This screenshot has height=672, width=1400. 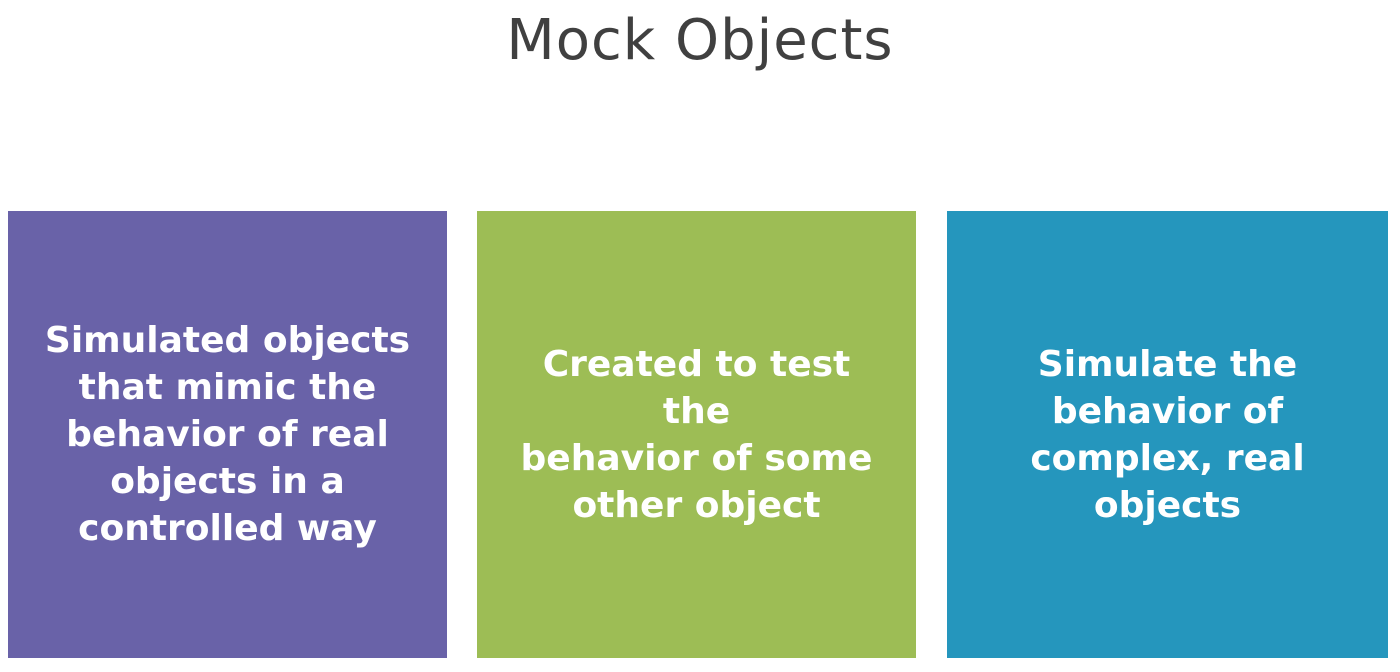 I want to click on slide-title: Mock Objects, so click(x=700, y=40).